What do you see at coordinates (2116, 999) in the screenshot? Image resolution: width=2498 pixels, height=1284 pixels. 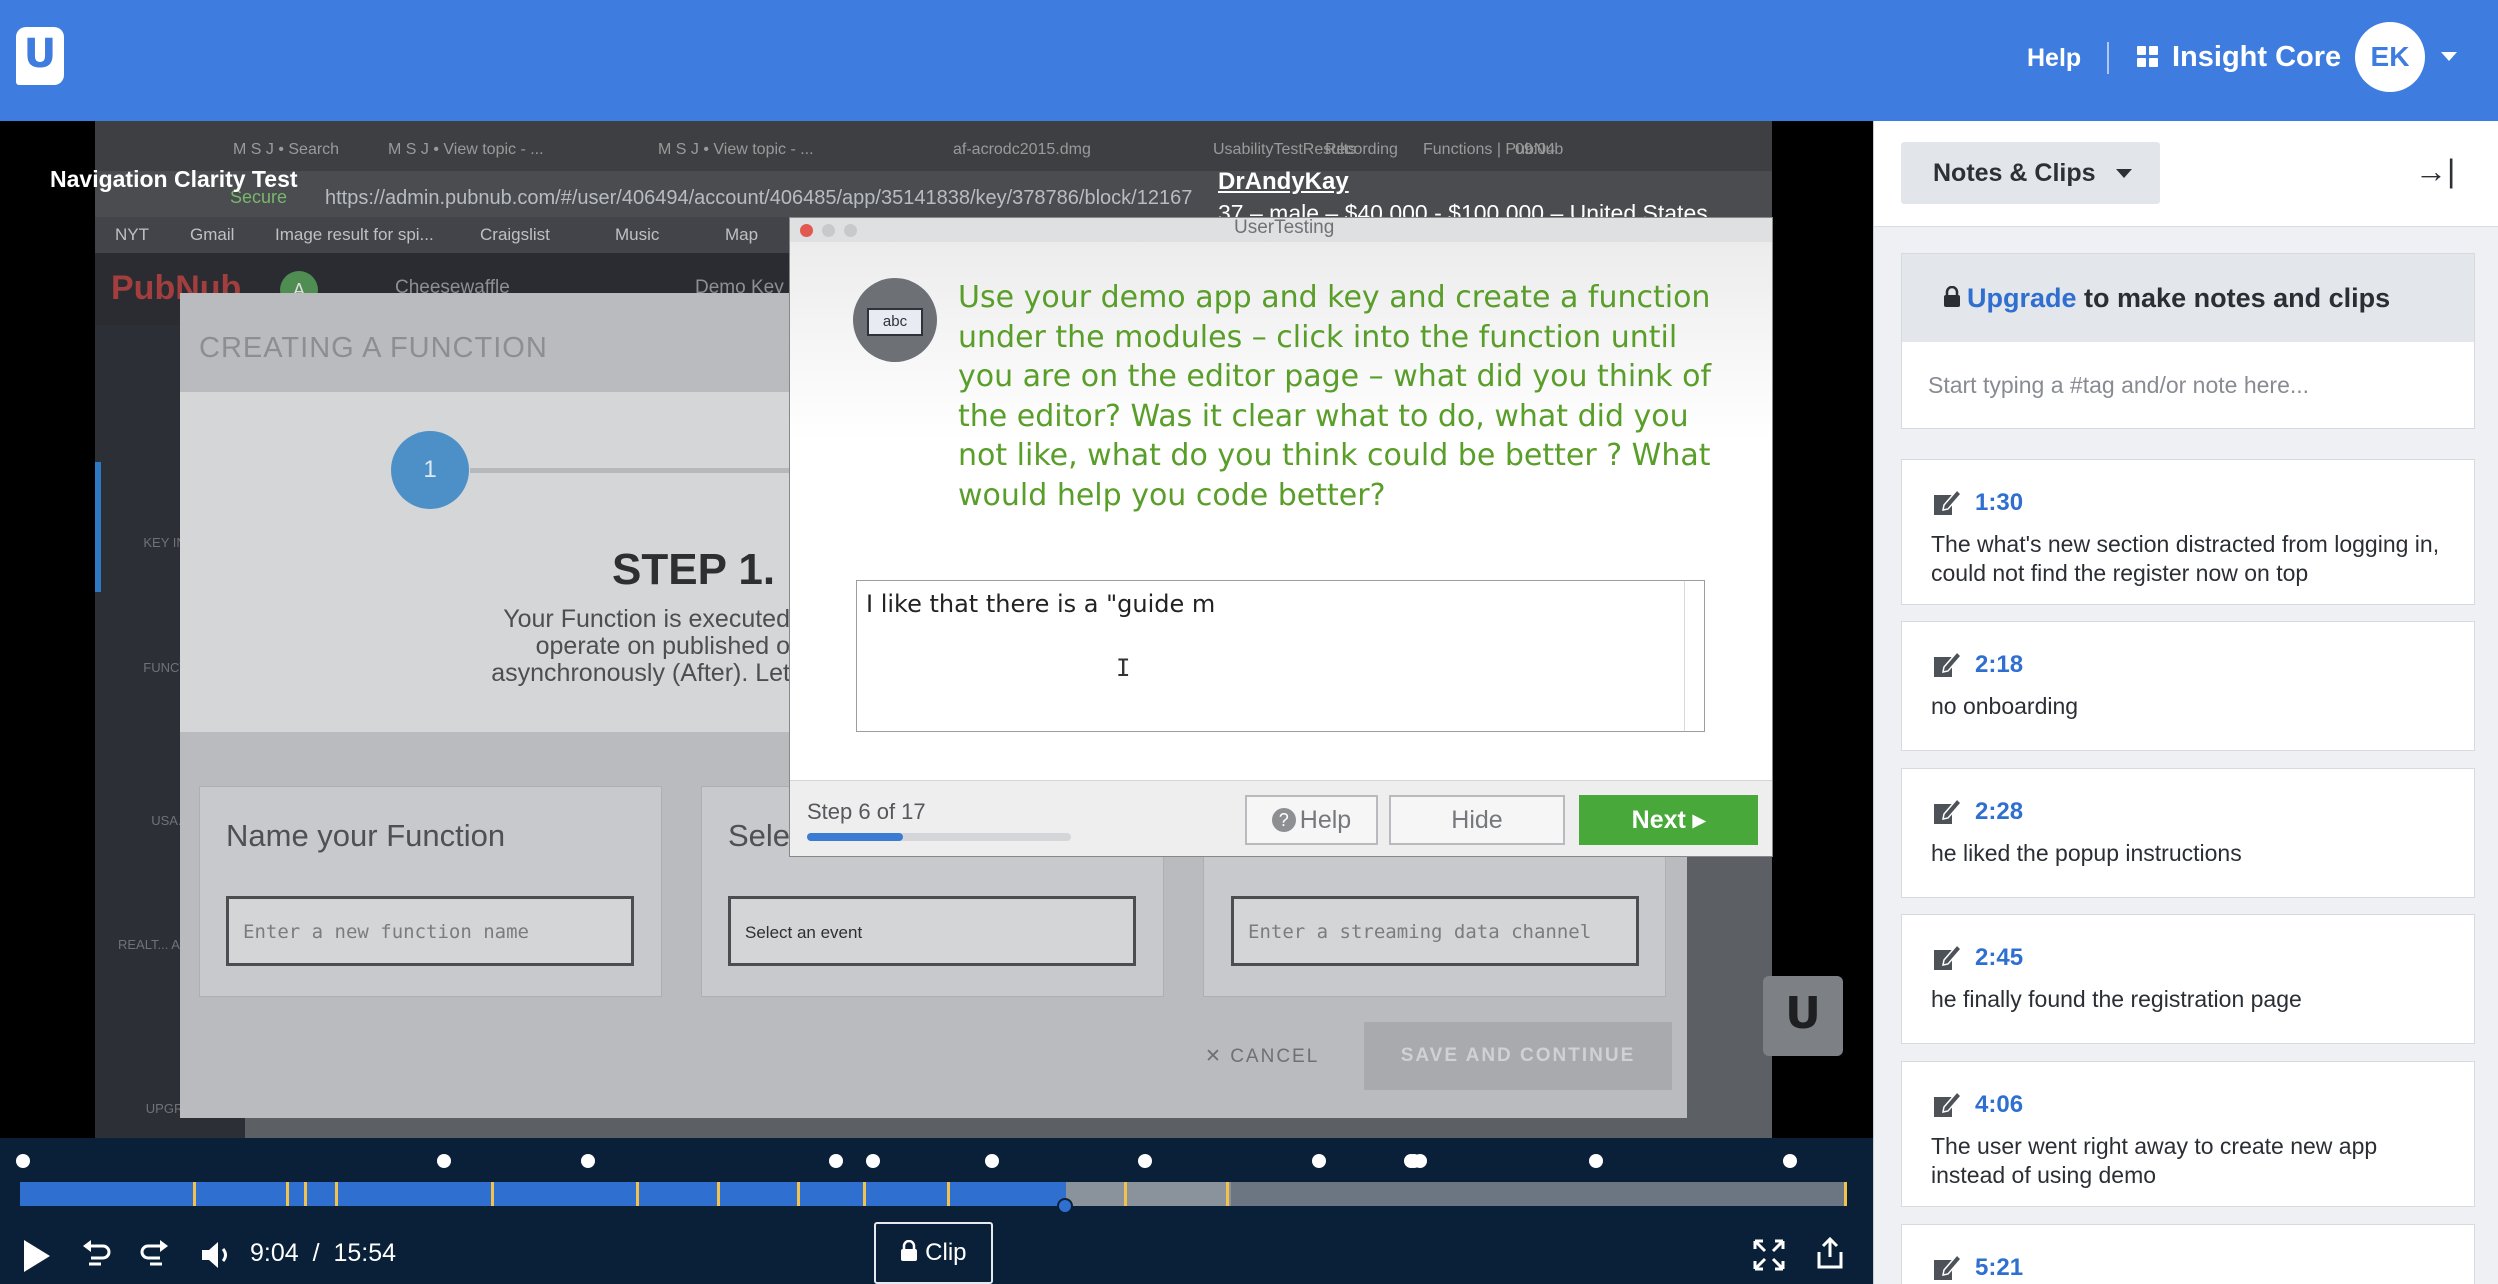 I see `note-text: he finally found the registration page` at bounding box center [2116, 999].